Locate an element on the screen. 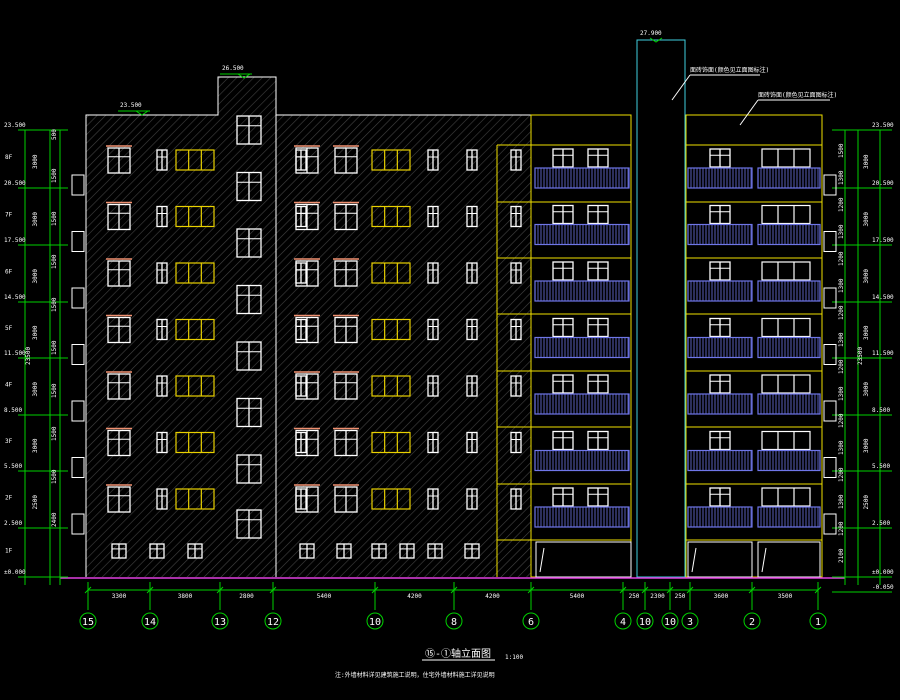 The height and width of the screenshot is (700, 900). bay-dimension: 250 is located at coordinates (680, 596).